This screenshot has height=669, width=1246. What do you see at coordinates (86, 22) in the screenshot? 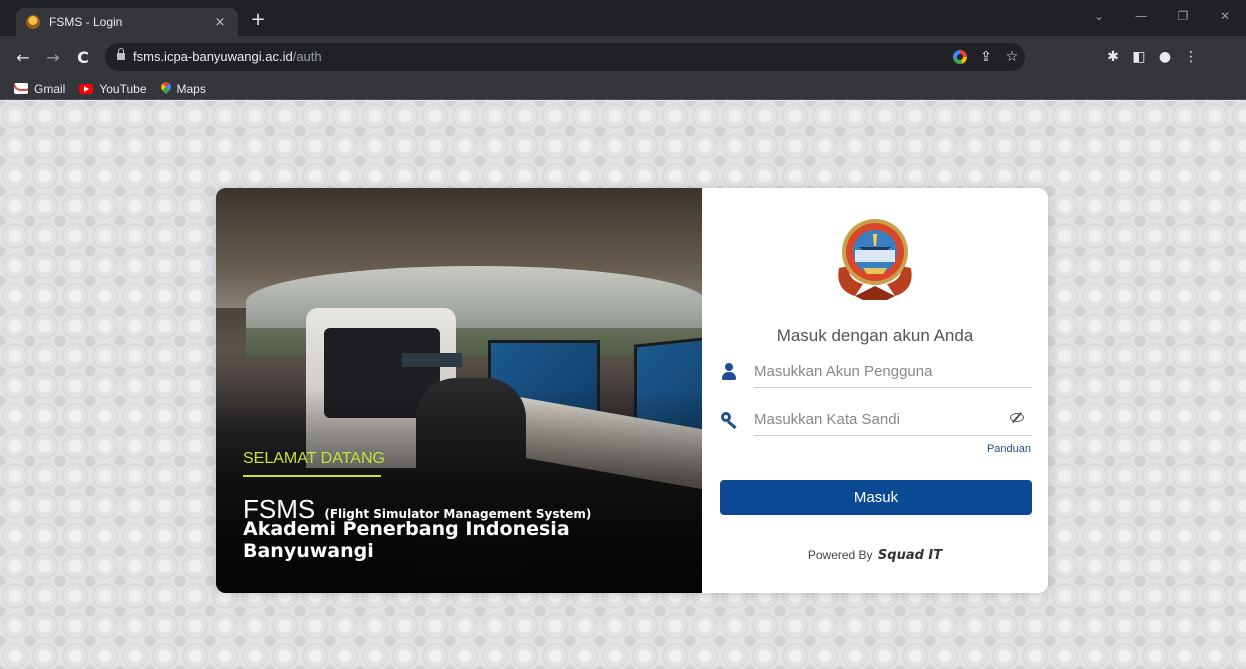
I see `tab-title: FSMS - Login` at bounding box center [86, 22].